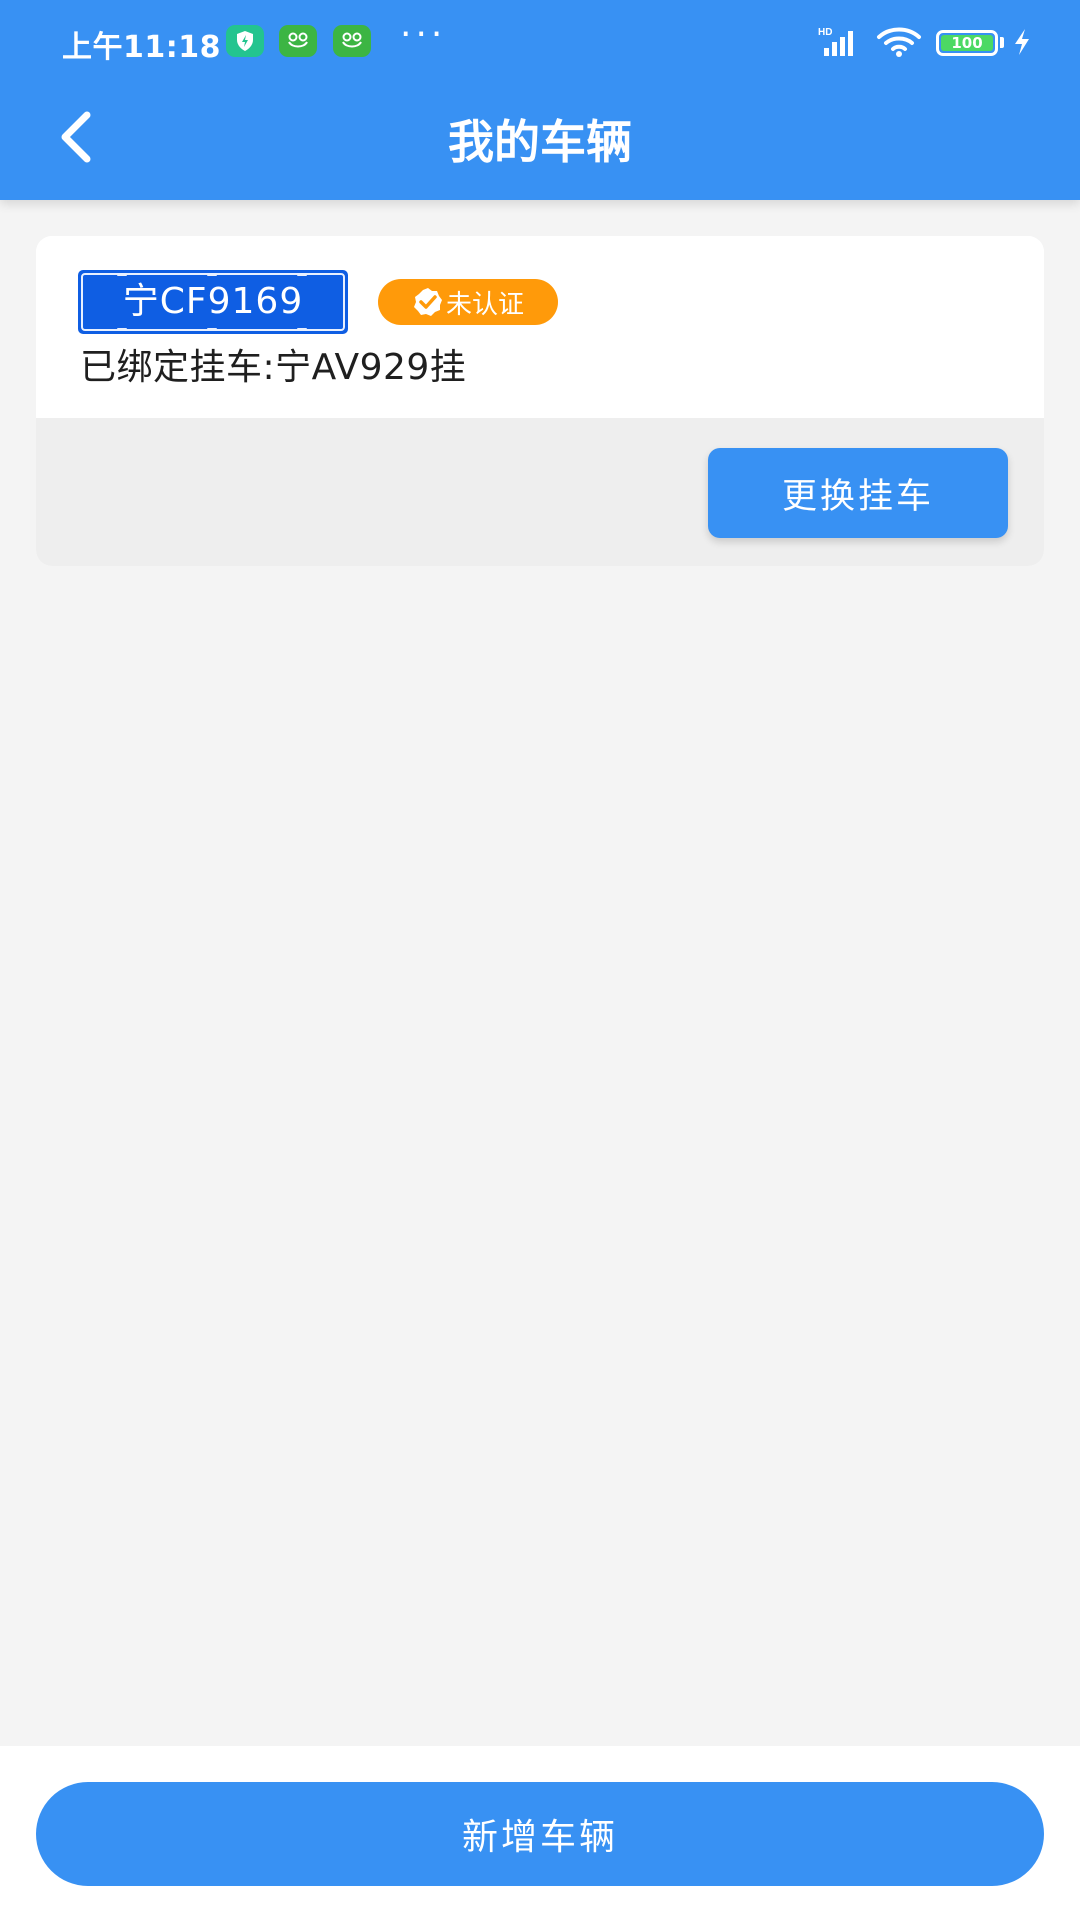  Describe the element at coordinates (540, 327) in the screenshot. I see `vehicle-card-info: 宁CF9169 未认证 已绑定挂车:宁AV929挂` at that location.